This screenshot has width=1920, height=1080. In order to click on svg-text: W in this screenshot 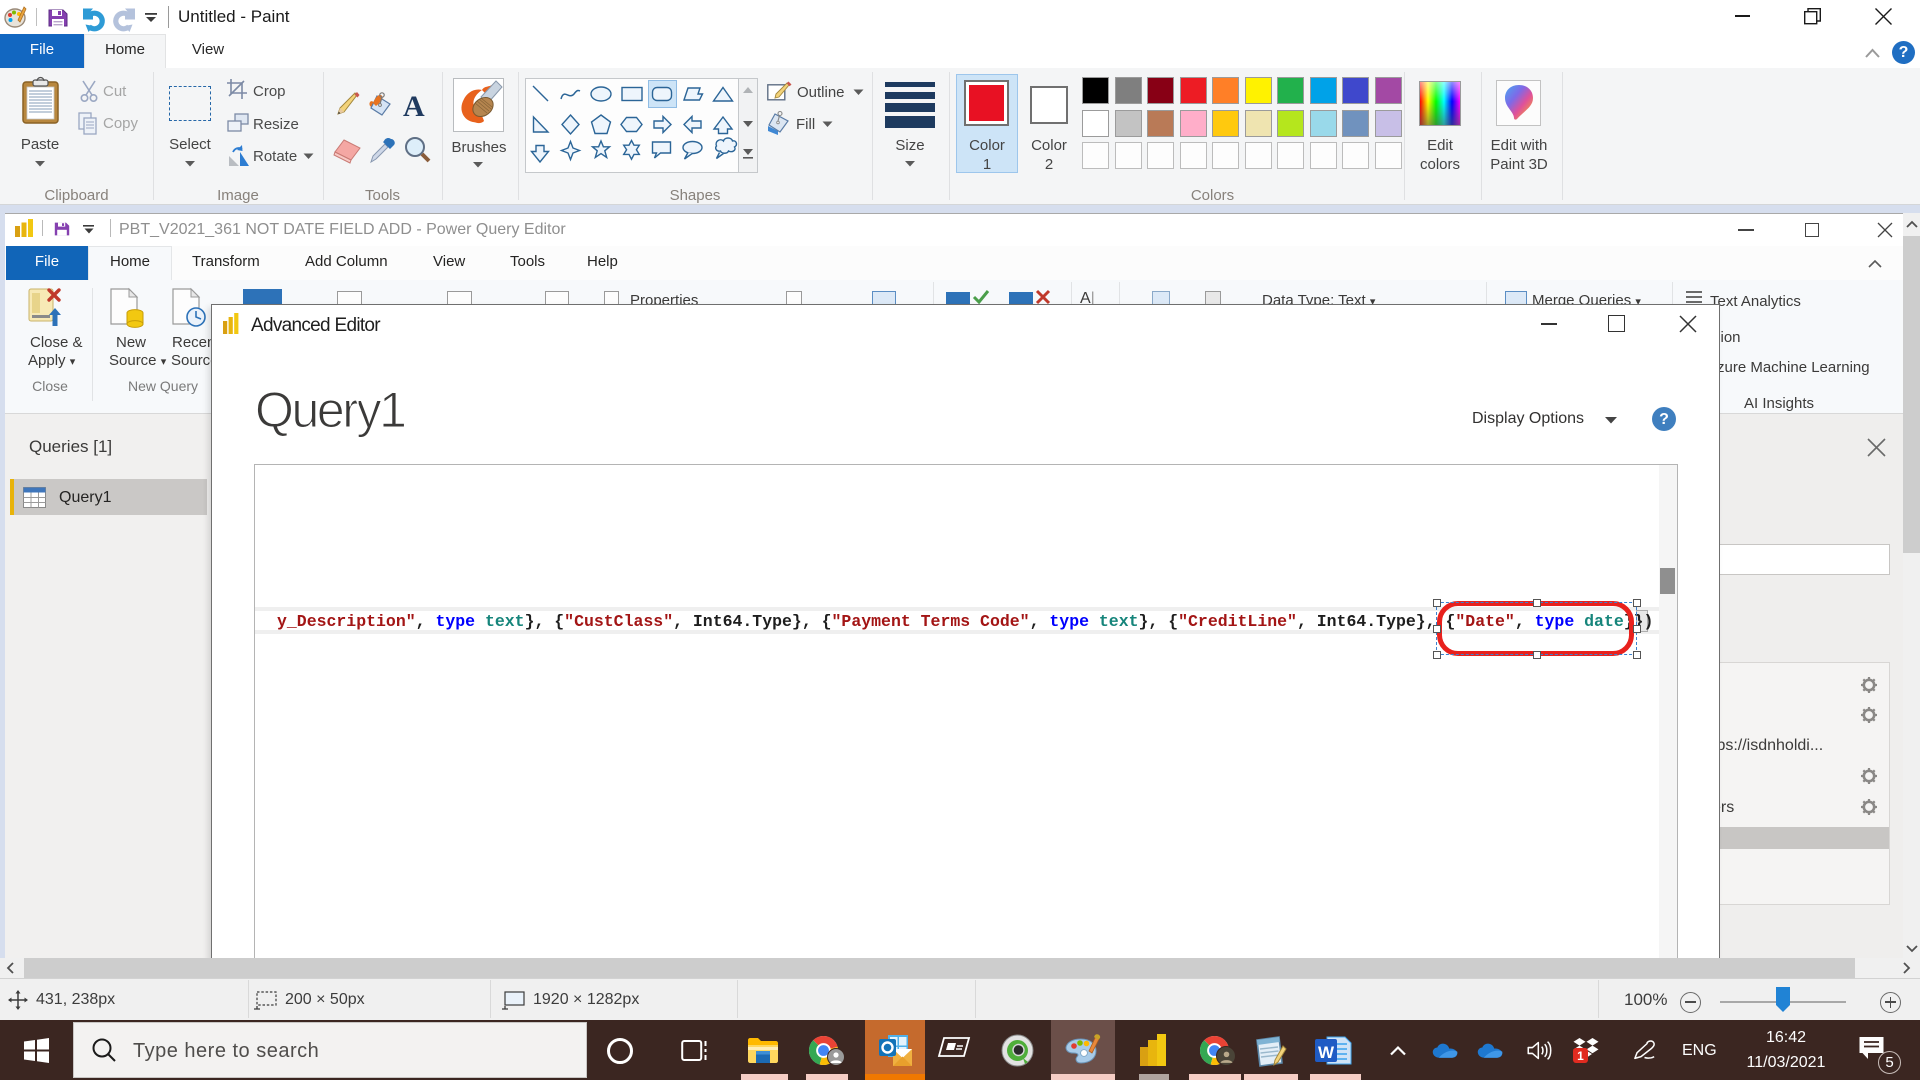, I will do `click(1326, 1052)`.